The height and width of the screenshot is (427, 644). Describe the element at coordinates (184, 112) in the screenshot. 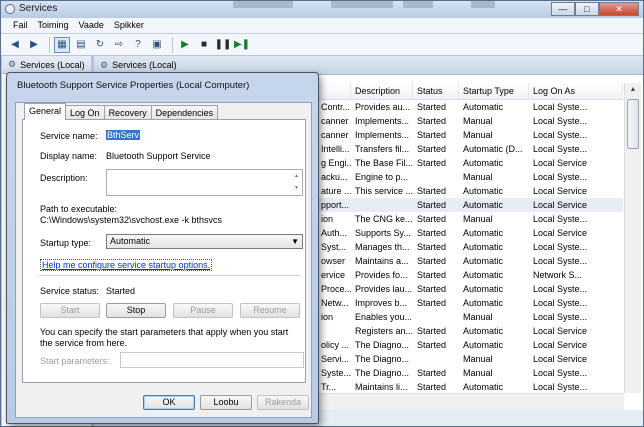

I see `tab-dependencies: Dependencies` at that location.